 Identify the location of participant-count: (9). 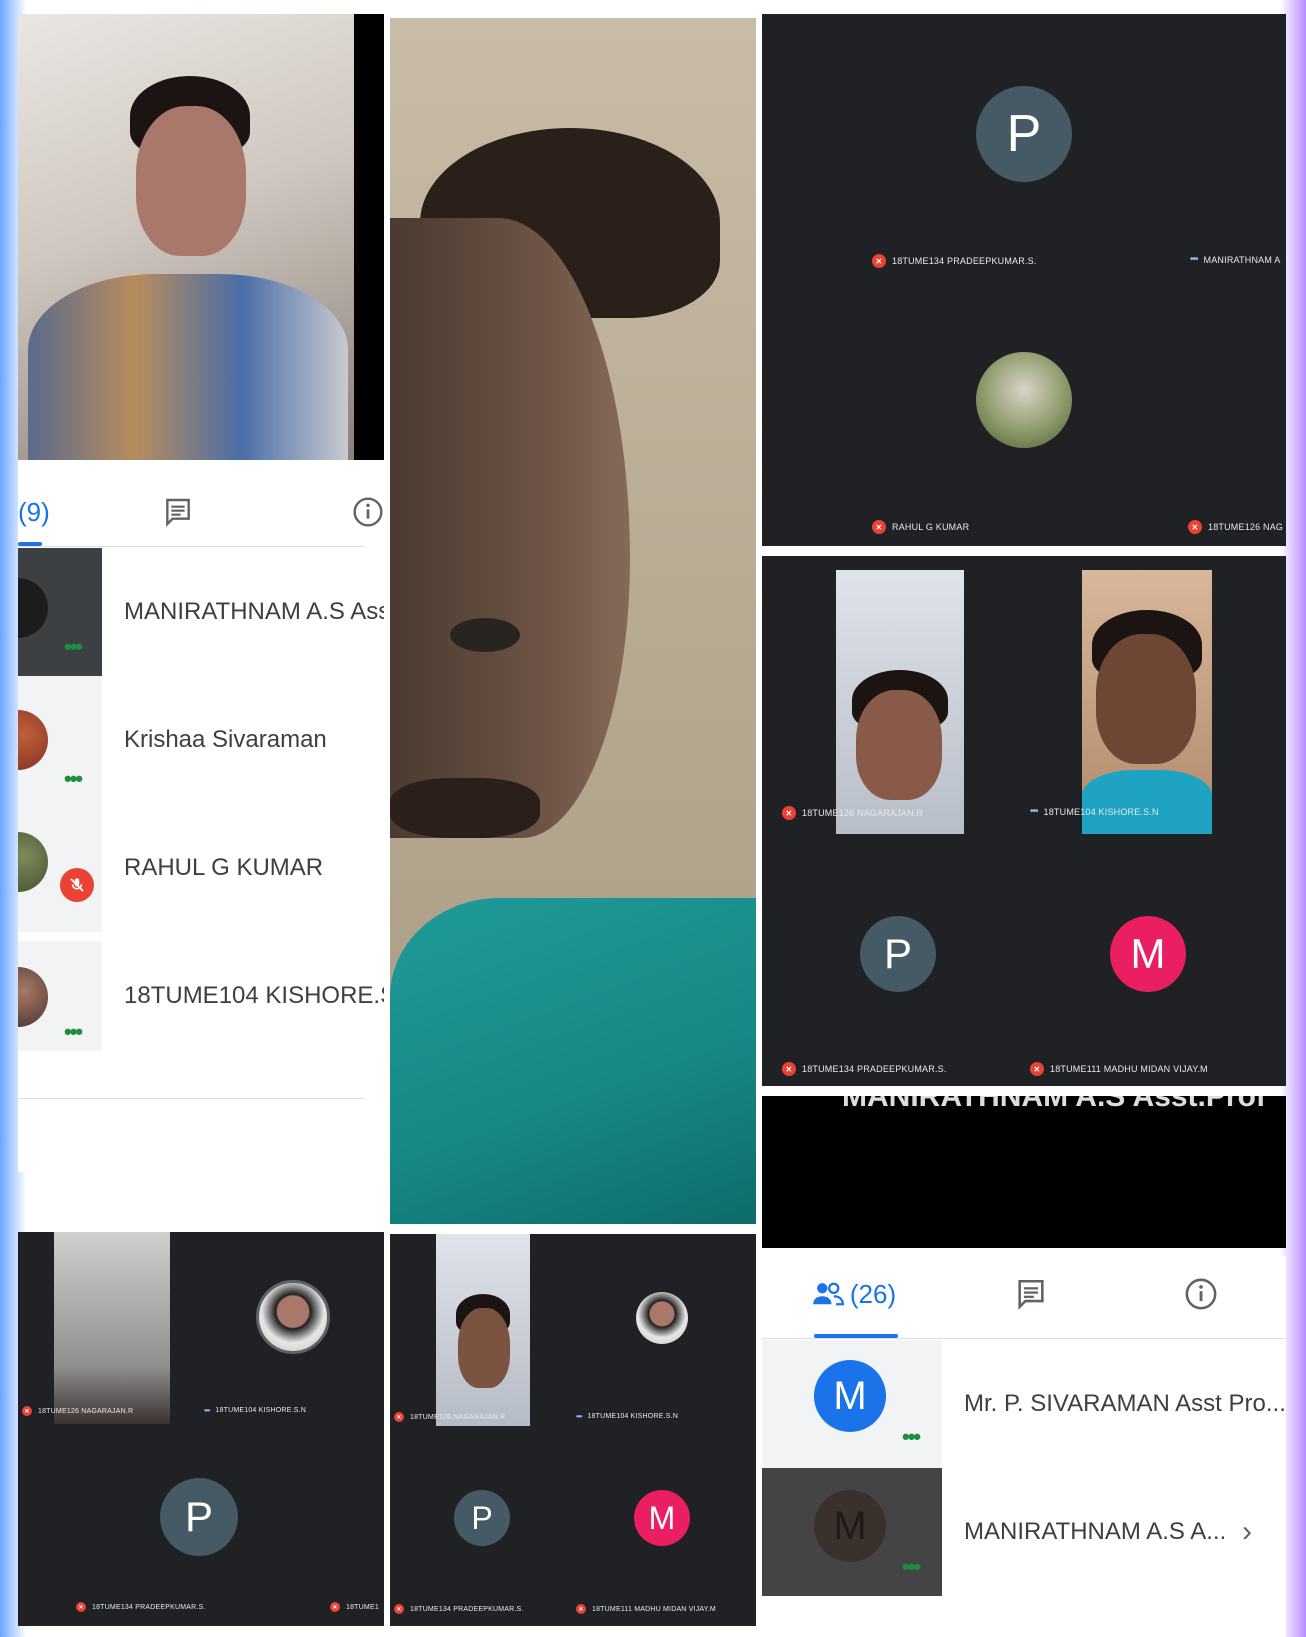
(34, 511).